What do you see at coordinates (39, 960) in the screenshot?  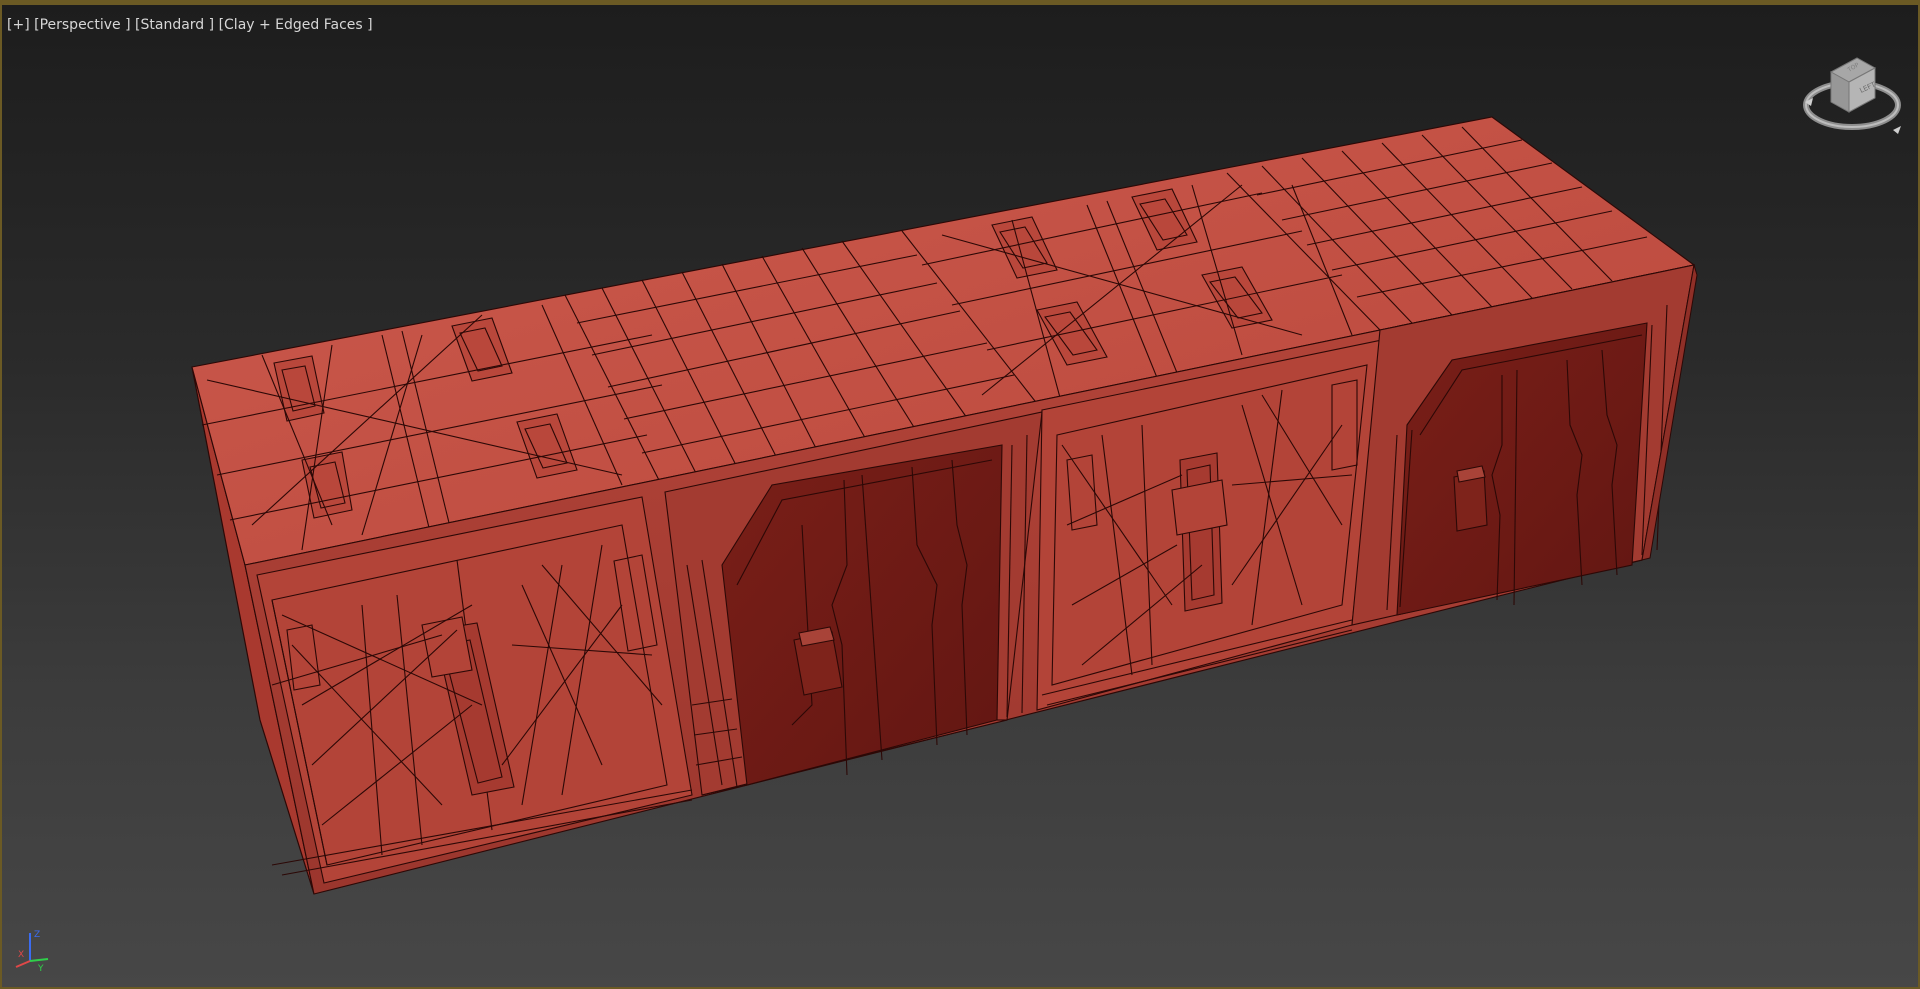 I see `axis-y-line` at bounding box center [39, 960].